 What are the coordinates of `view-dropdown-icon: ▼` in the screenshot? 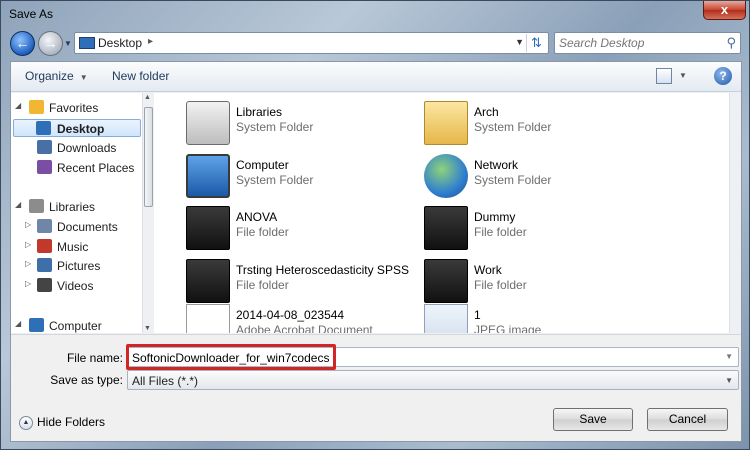 It's located at (683, 75).